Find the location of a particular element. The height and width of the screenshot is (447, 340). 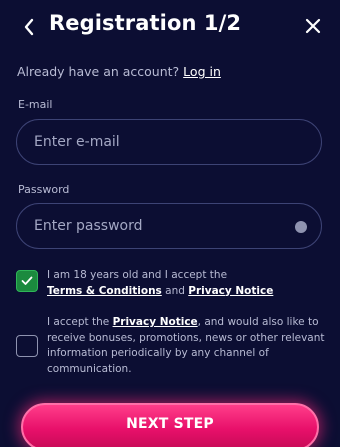

password-field is located at coordinates (169, 226).